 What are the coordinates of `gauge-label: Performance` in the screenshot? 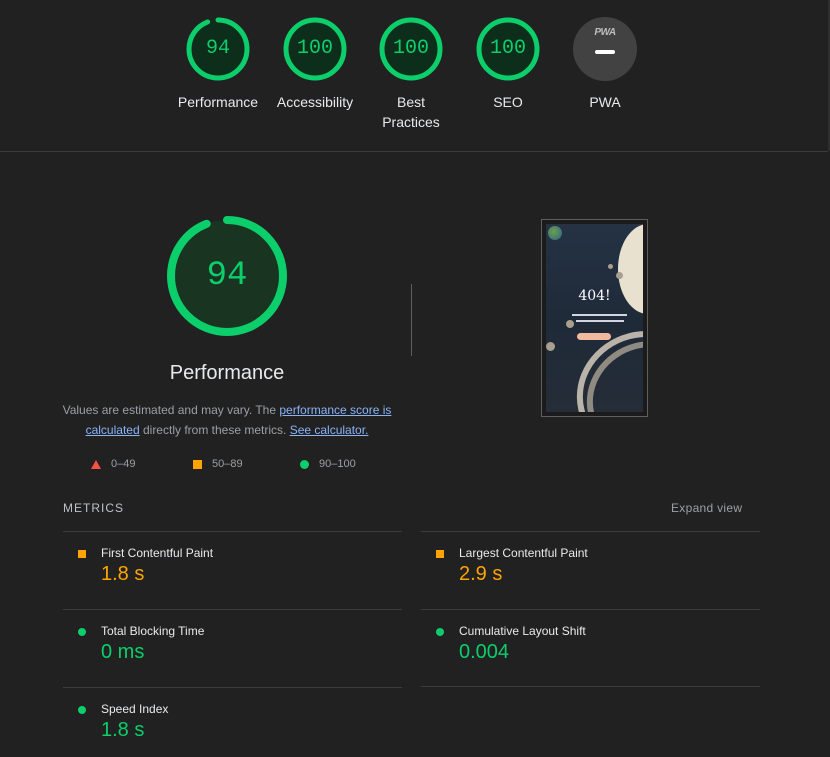 It's located at (218, 102).